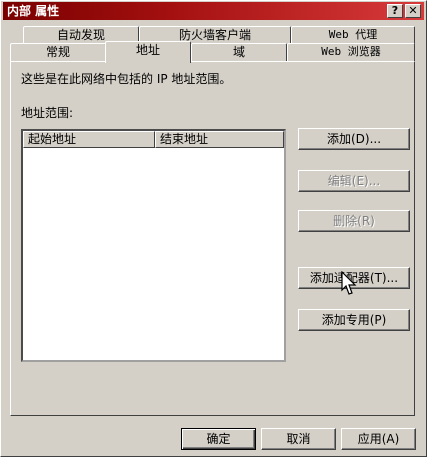  Describe the element at coordinates (298, 439) in the screenshot. I see `cancel-button: 取消` at that location.